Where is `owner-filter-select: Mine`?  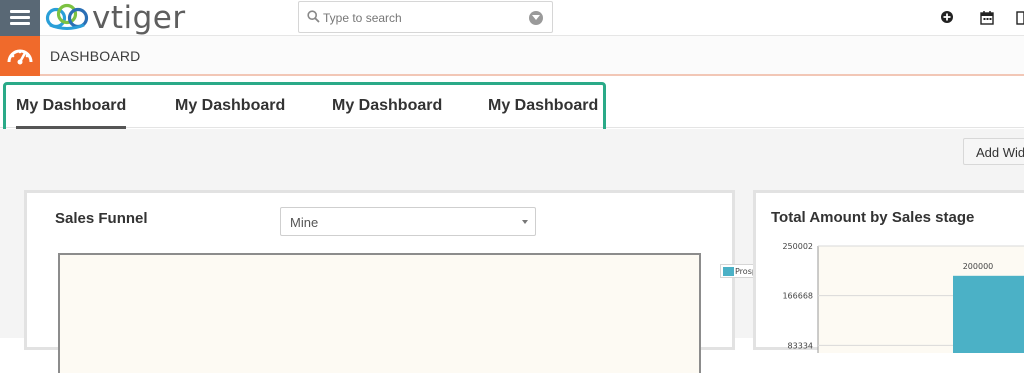 owner-filter-select: Mine is located at coordinates (408, 221).